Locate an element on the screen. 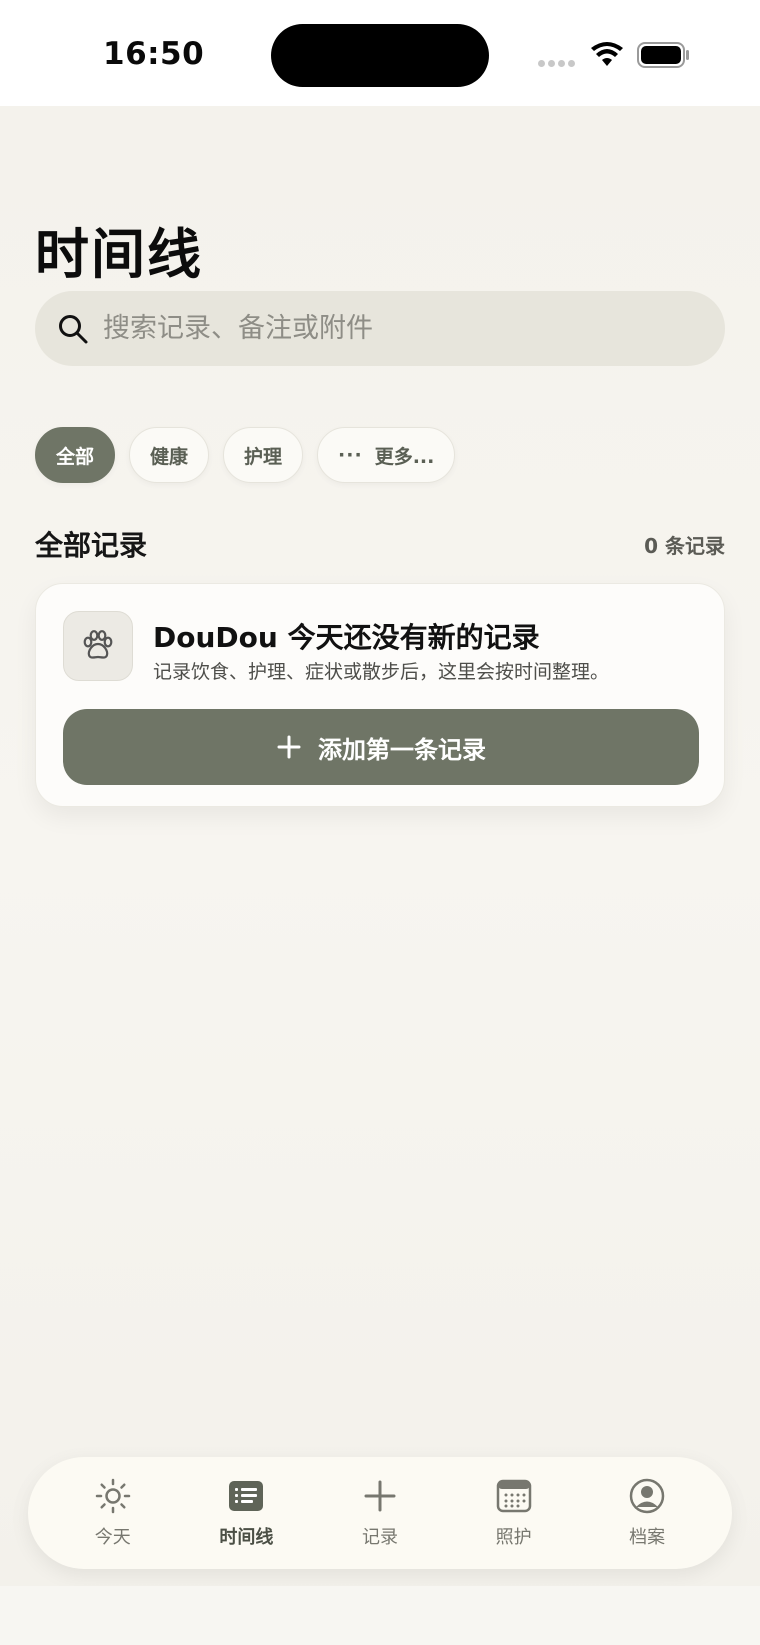 The width and height of the screenshot is (760, 1645). filter-chip-health: 健康 is located at coordinates (169, 455).